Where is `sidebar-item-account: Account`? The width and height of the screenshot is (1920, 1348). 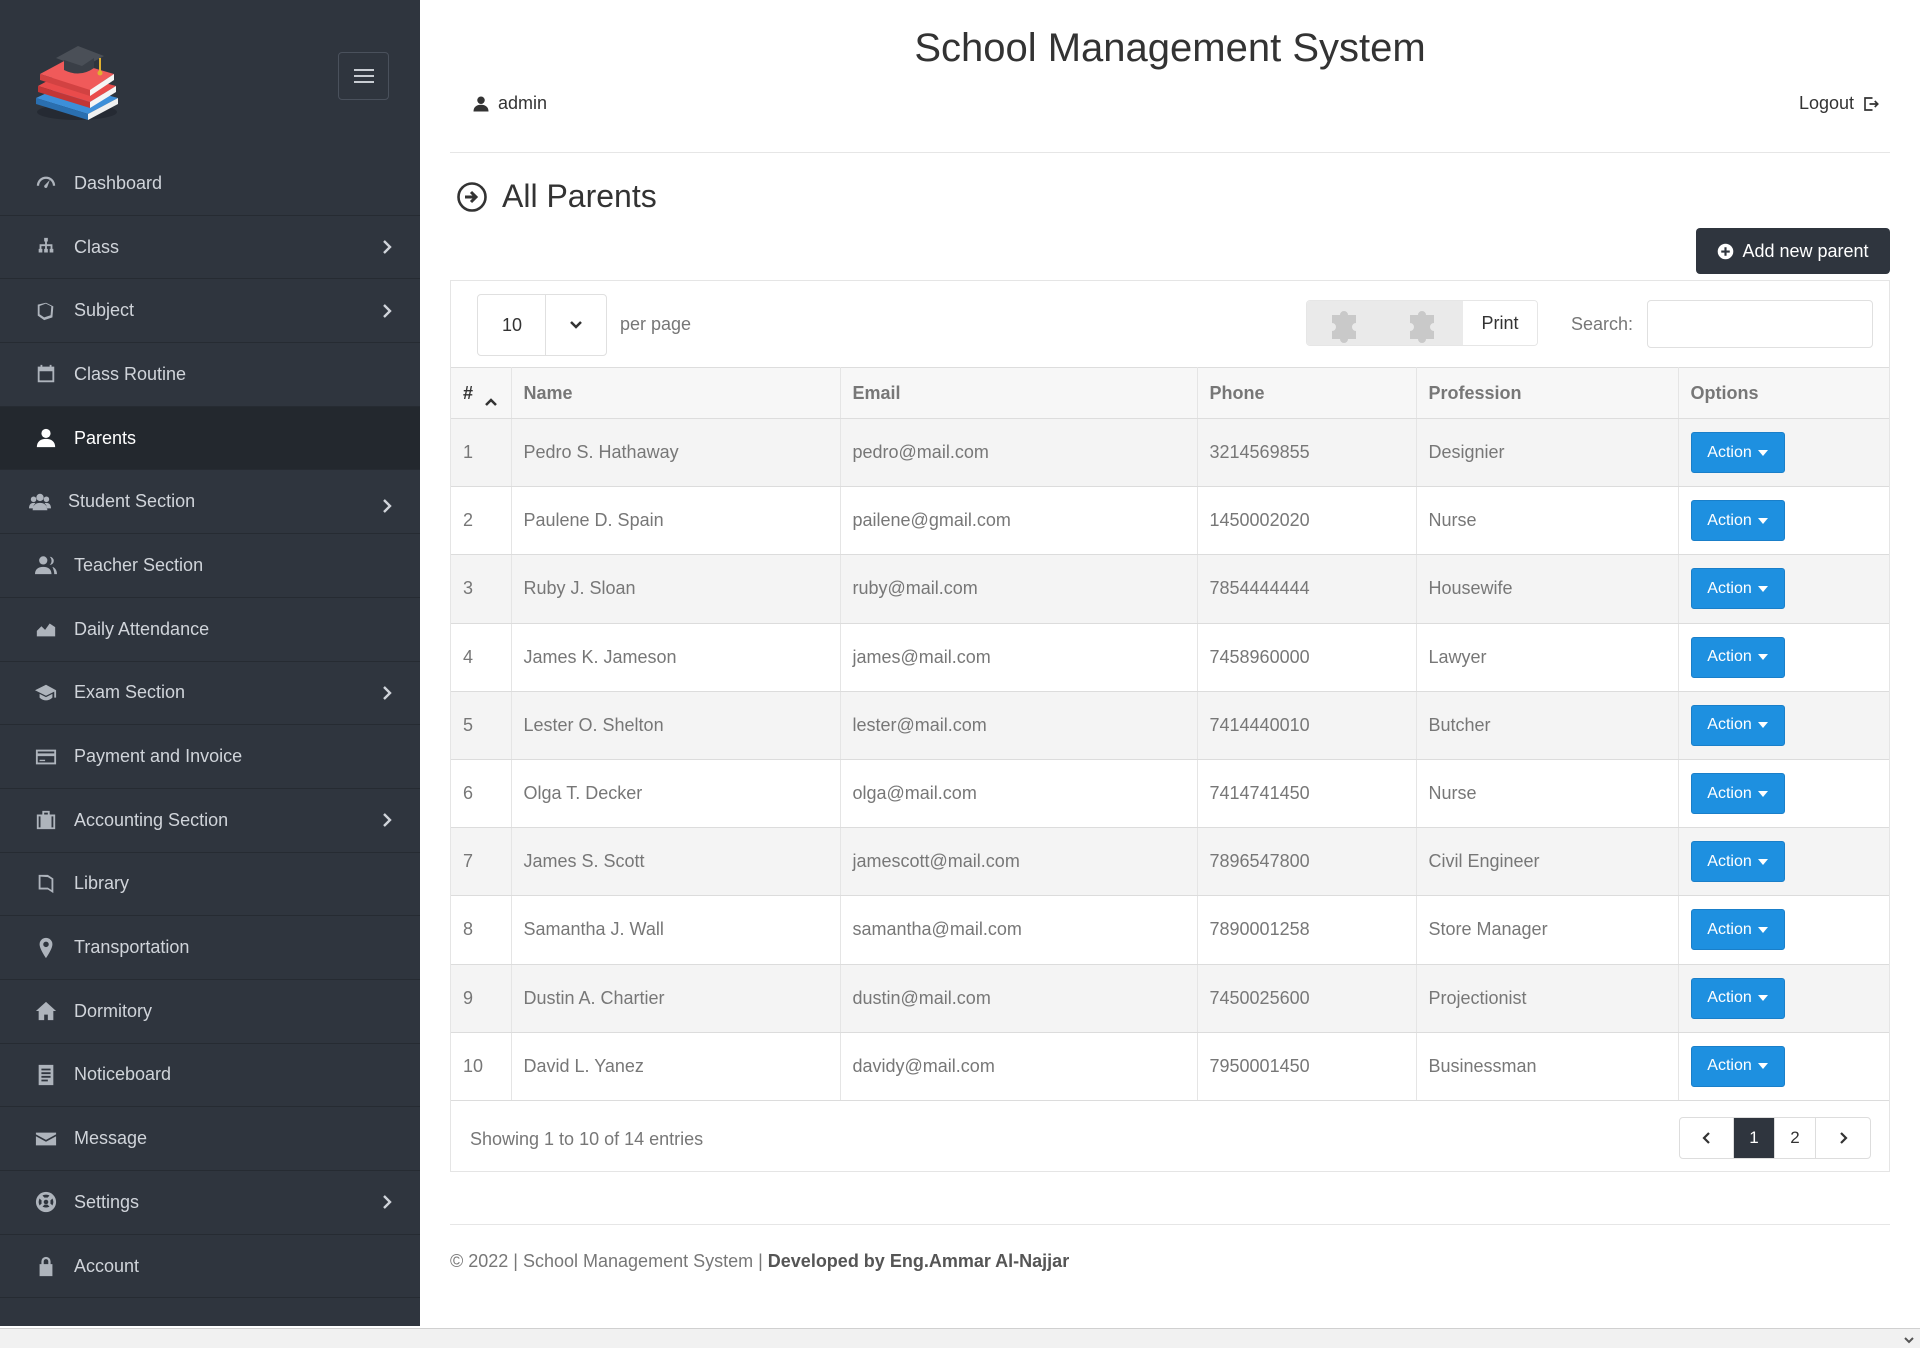
sidebar-item-account: Account is located at coordinates (210, 1267).